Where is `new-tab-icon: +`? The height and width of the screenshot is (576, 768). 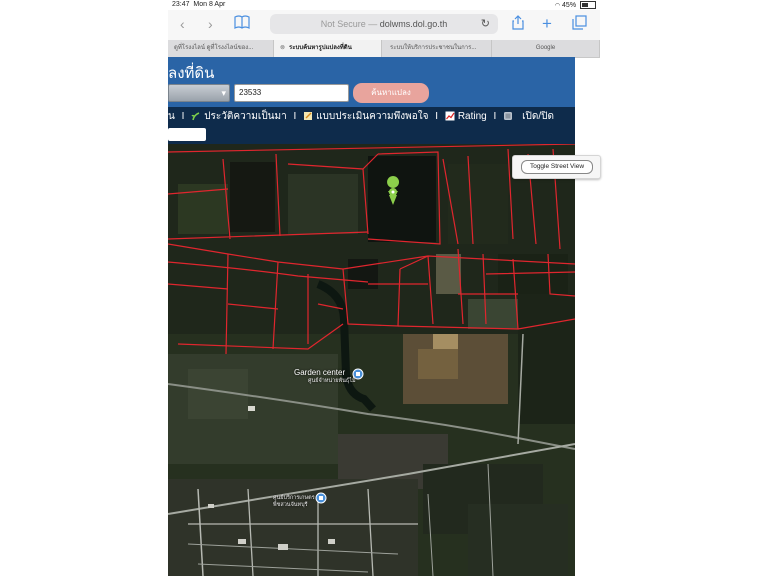 new-tab-icon: + is located at coordinates (547, 24).